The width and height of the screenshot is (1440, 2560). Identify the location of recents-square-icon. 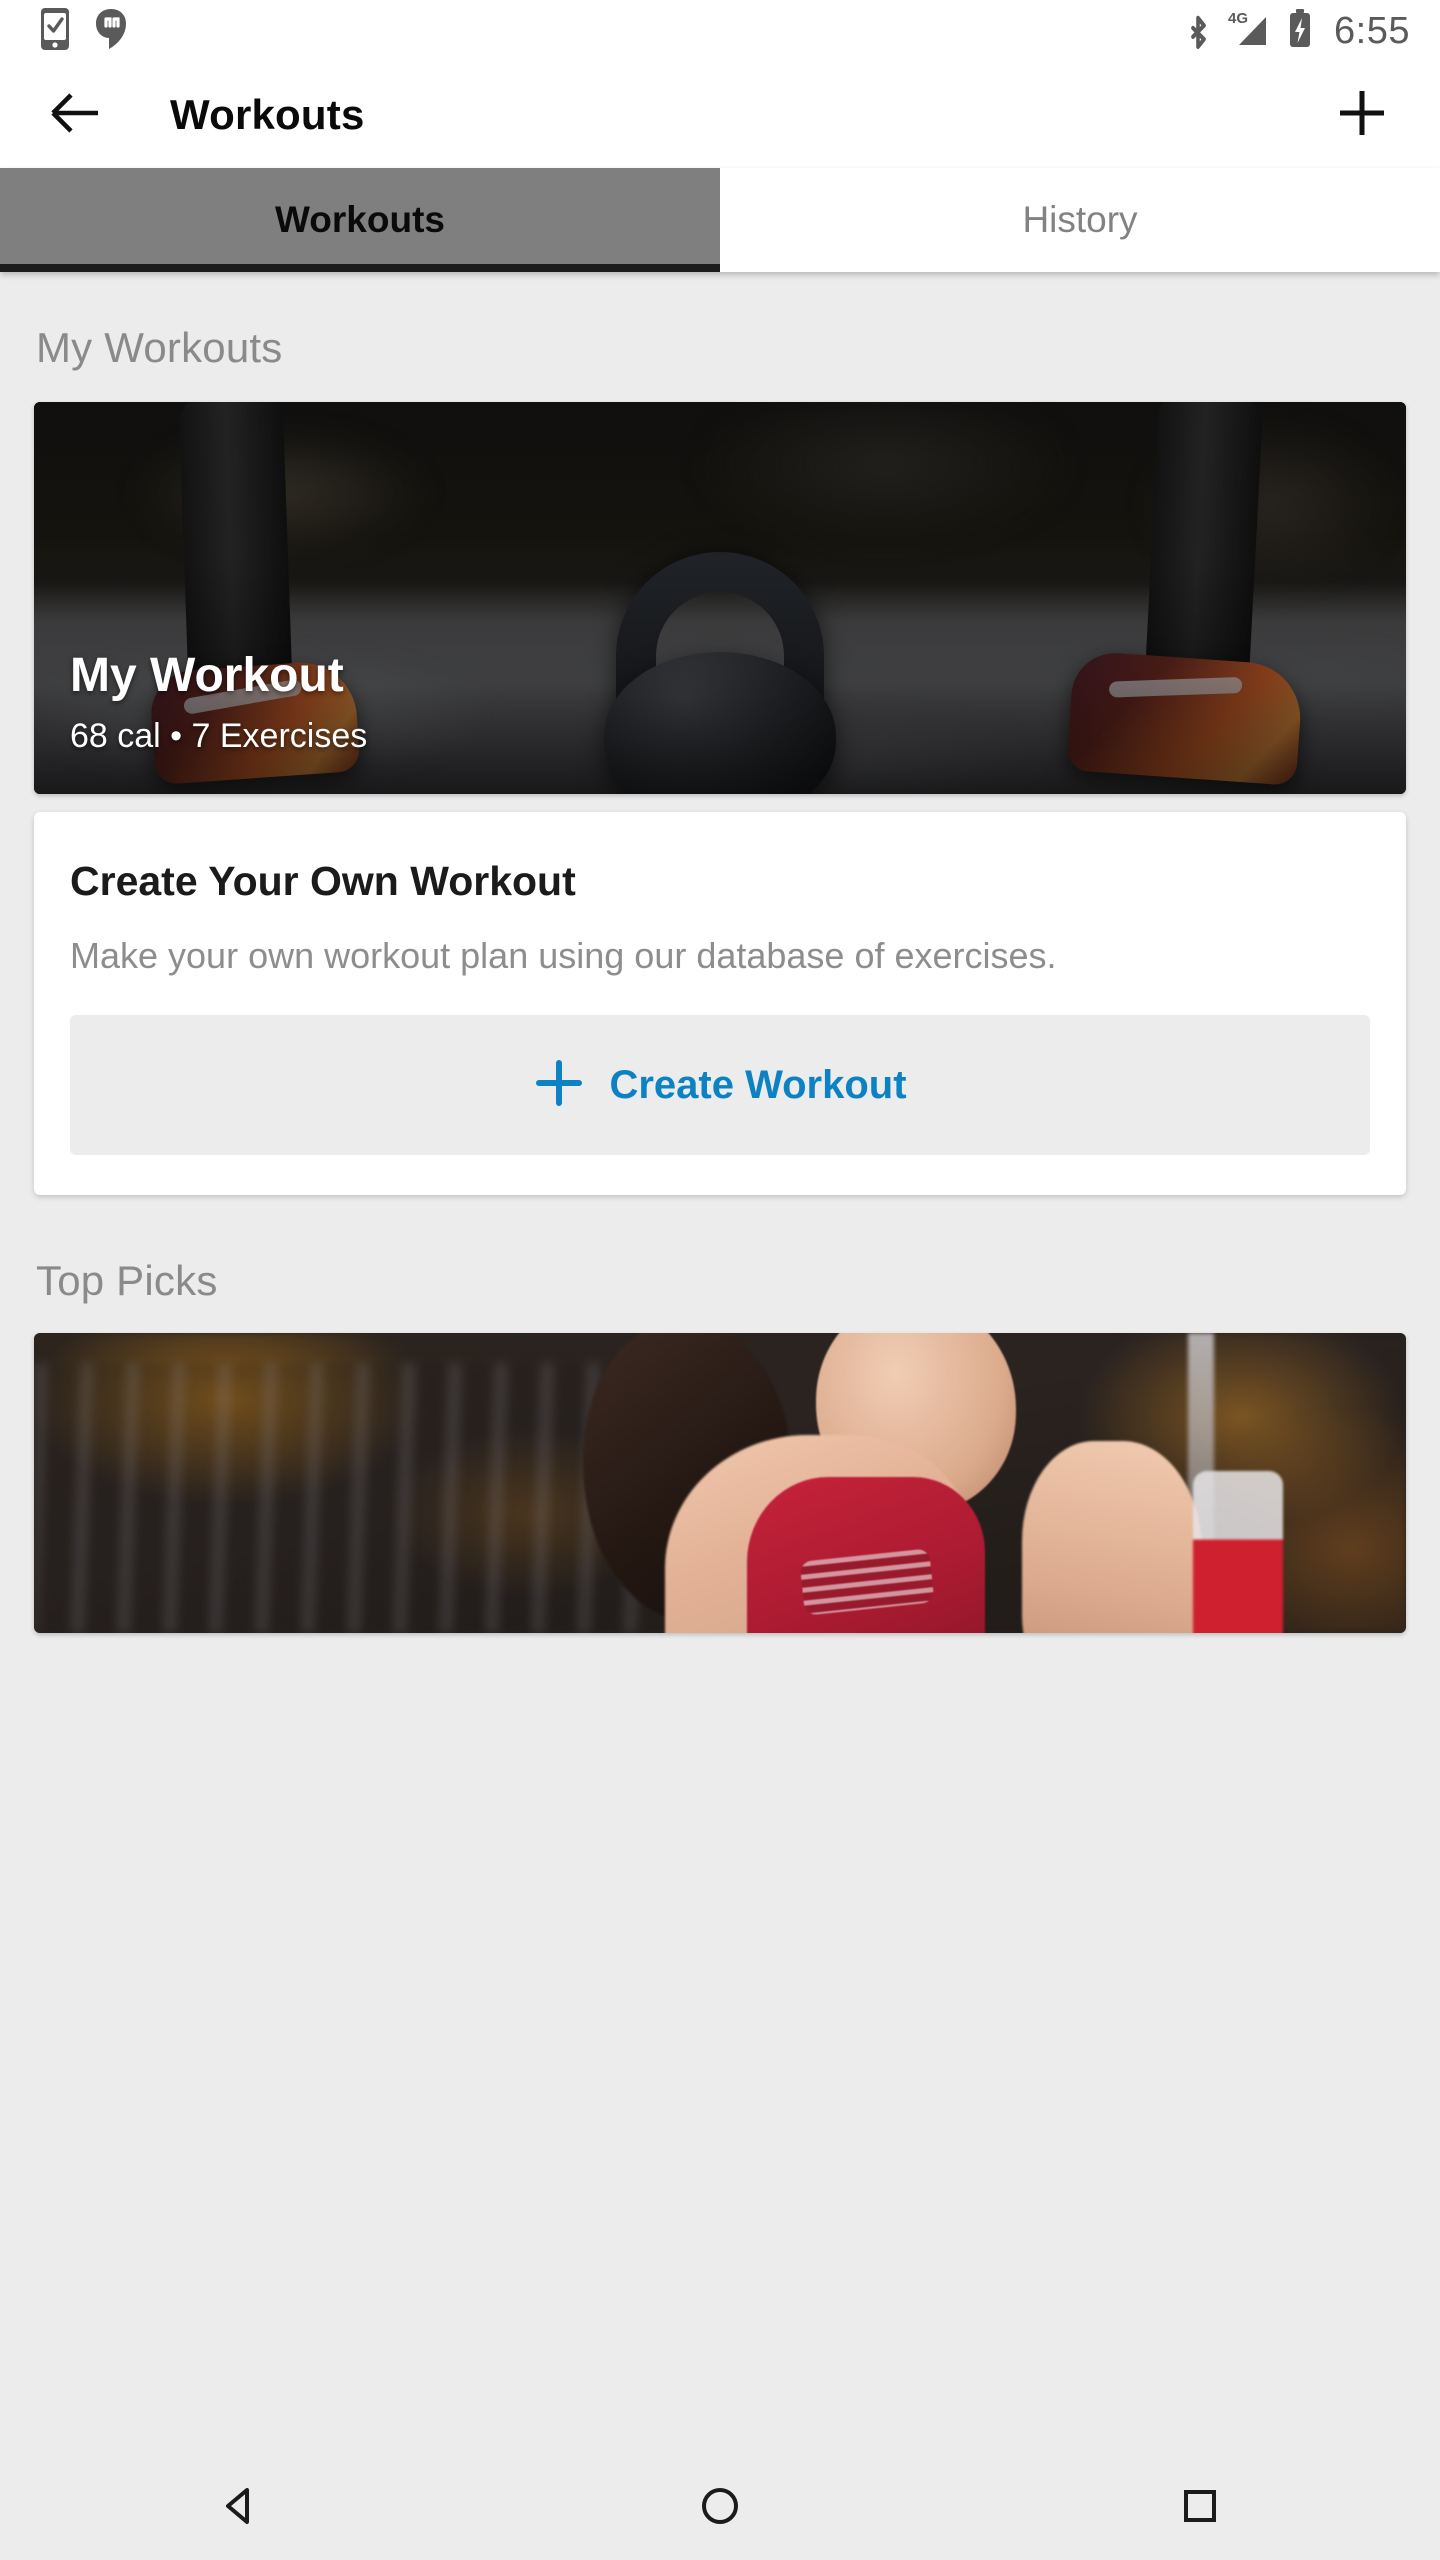
(1200, 2508).